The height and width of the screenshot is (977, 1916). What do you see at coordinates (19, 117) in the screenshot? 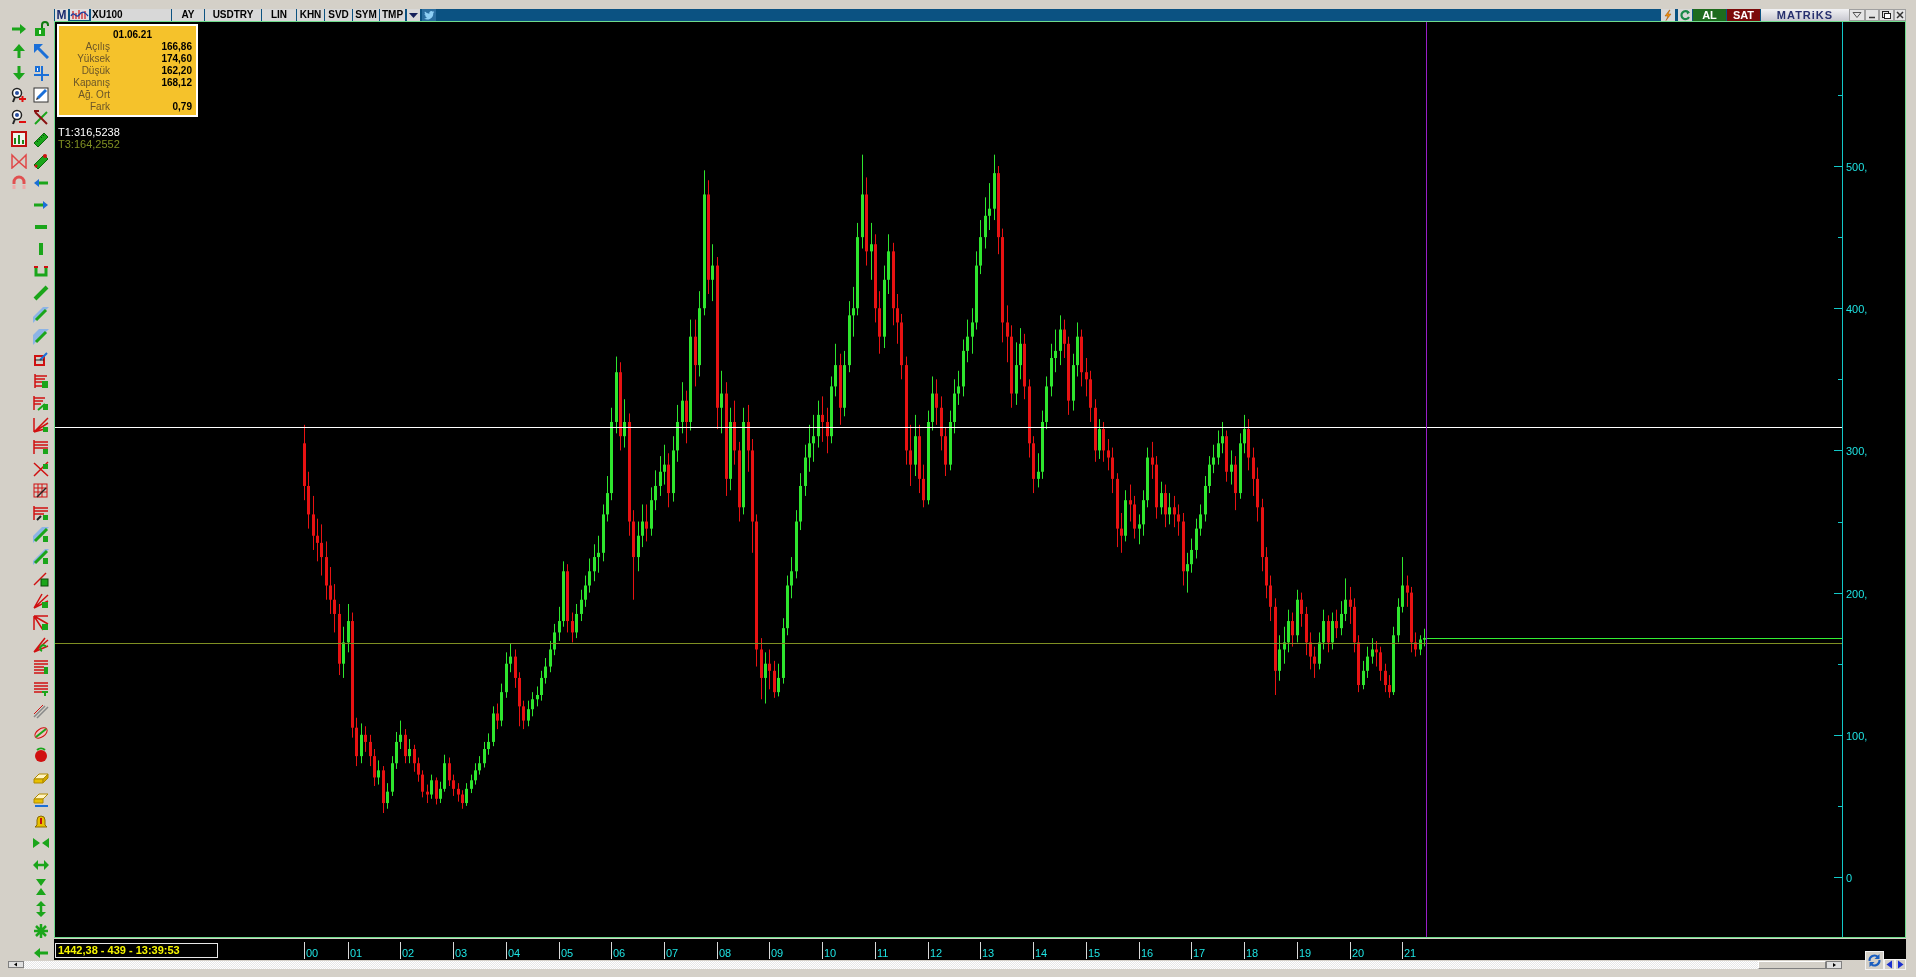
I see `zoom-out-icon` at bounding box center [19, 117].